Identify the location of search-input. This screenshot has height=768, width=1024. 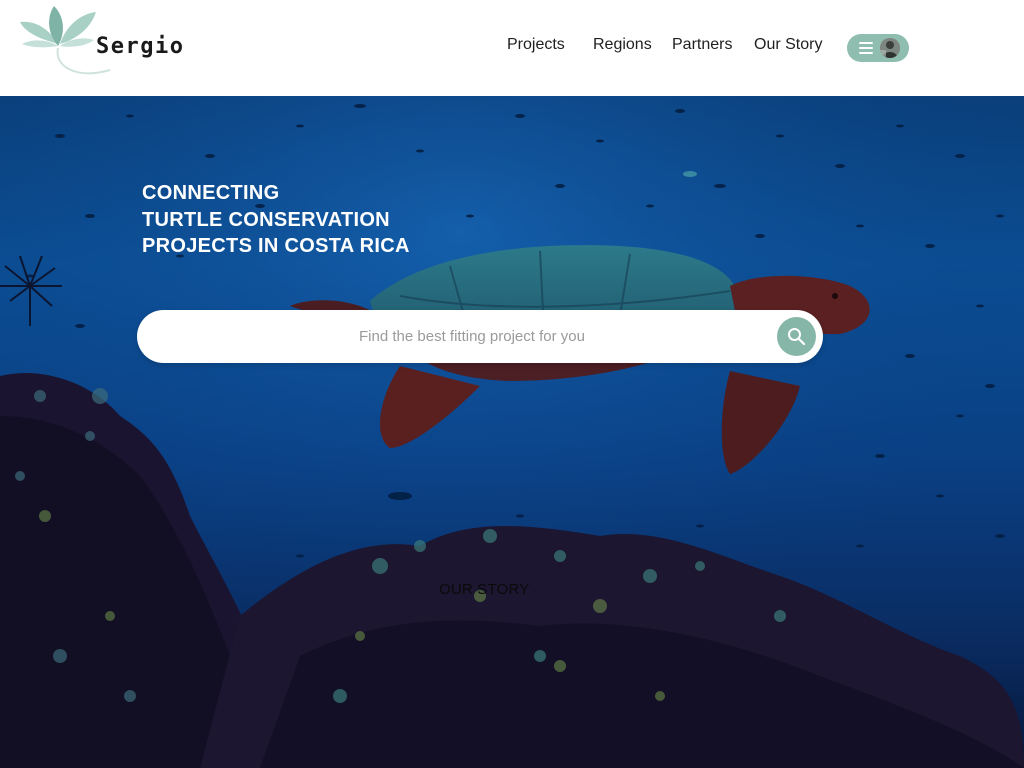
(472, 336).